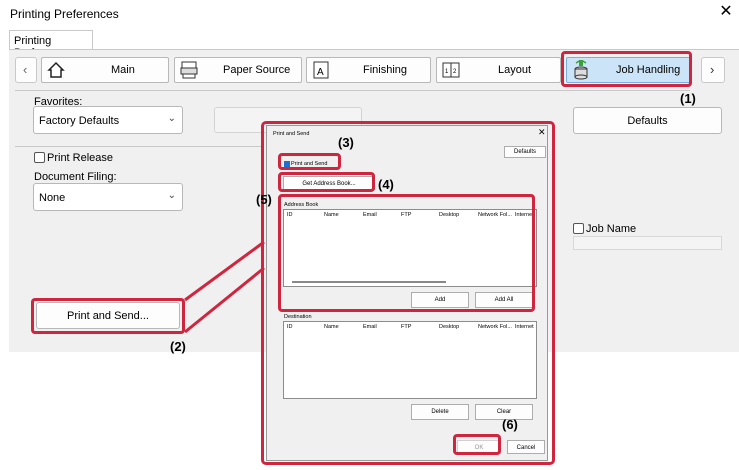 The width and height of the screenshot is (739, 470). Describe the element at coordinates (264, 199) in the screenshot. I see `annotation-5: (5)` at that location.